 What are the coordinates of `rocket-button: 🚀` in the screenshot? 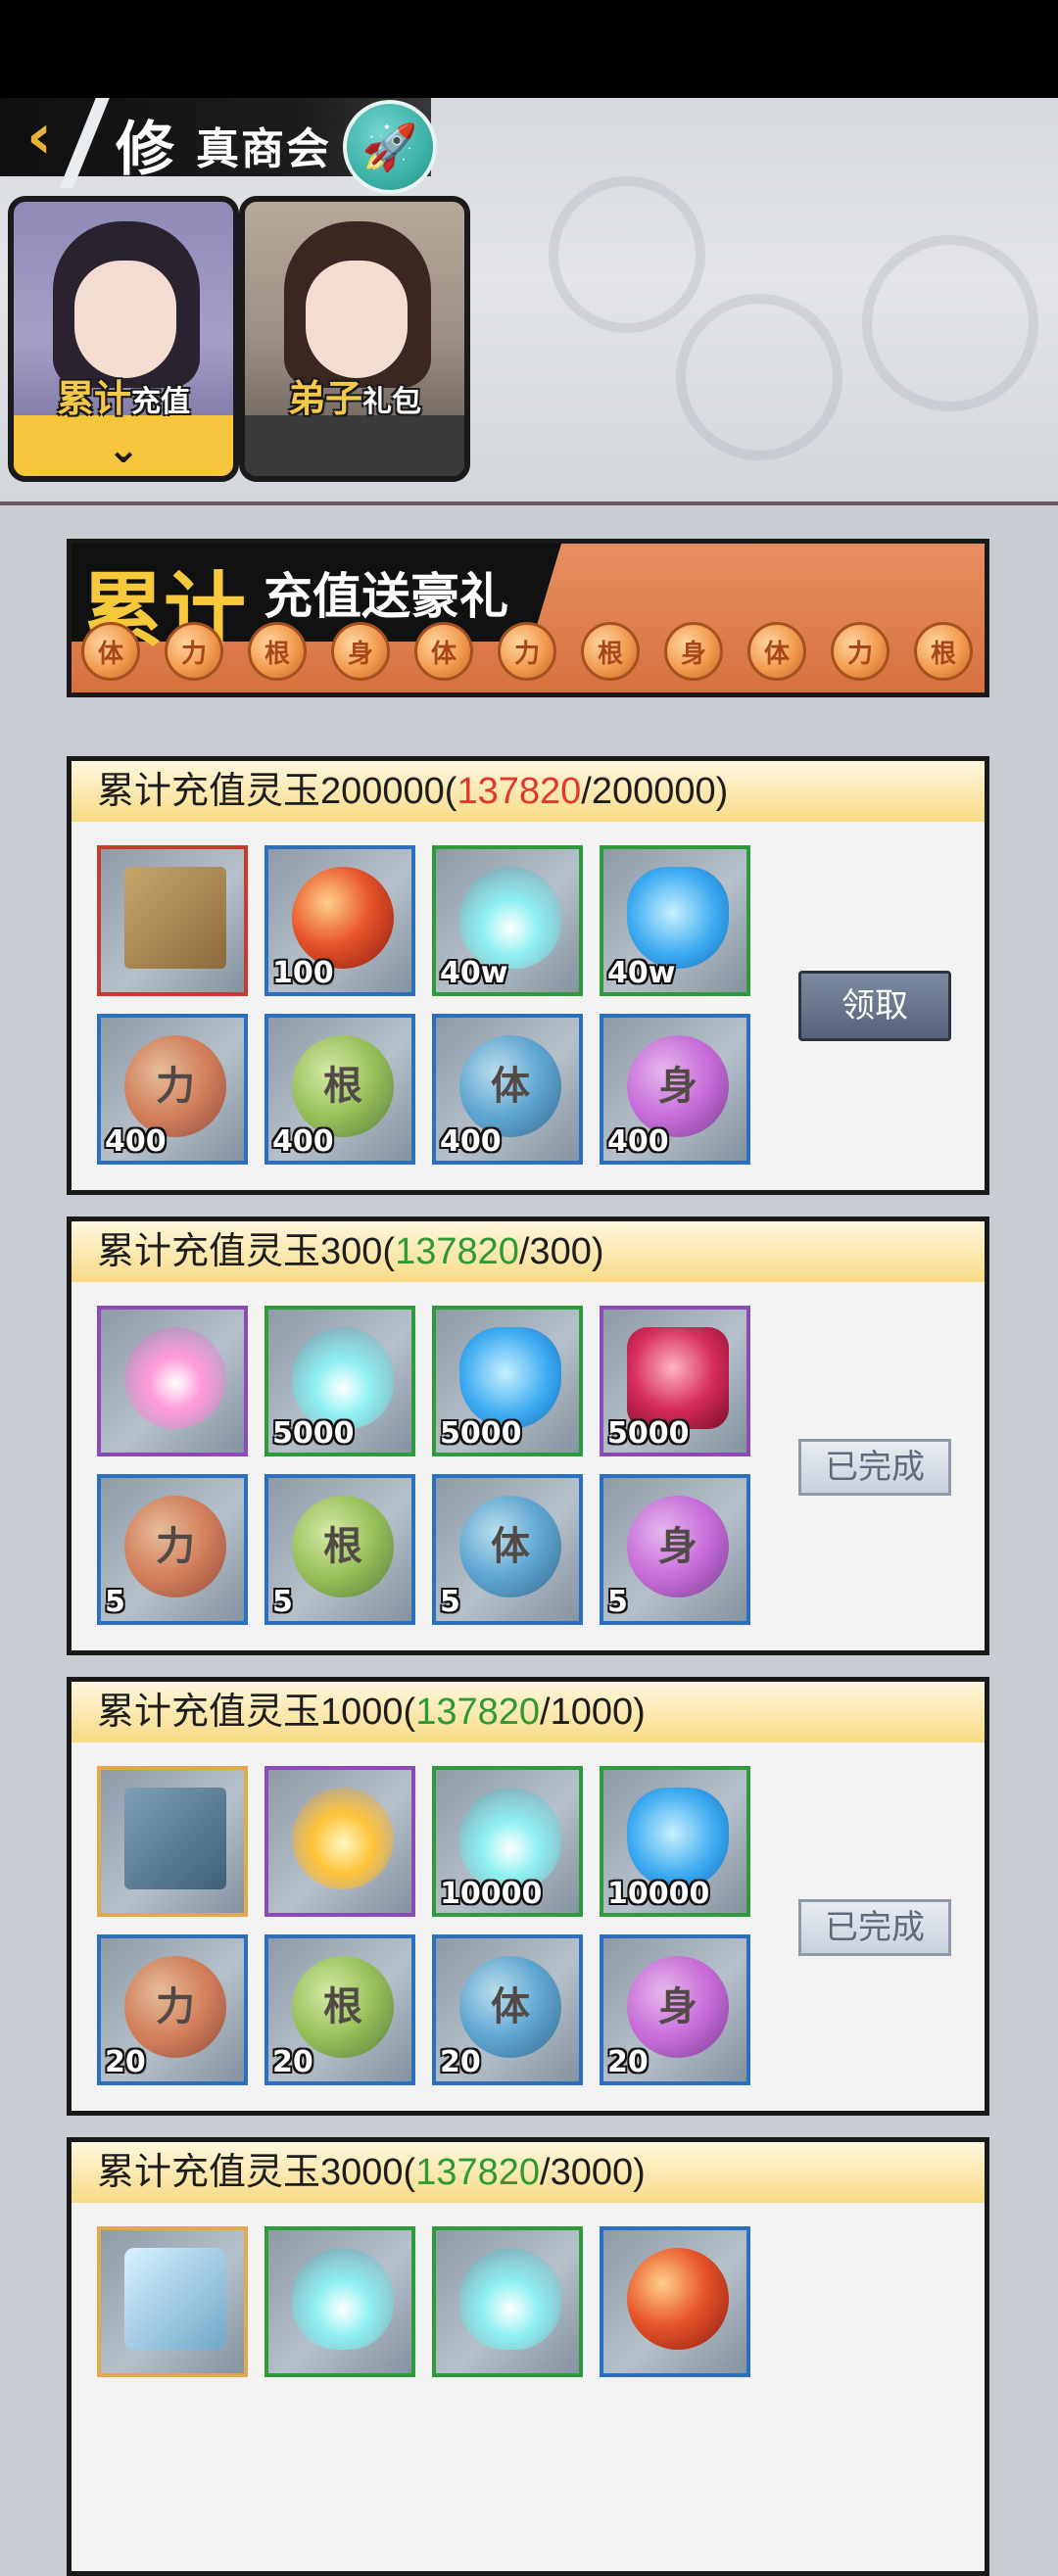 It's located at (390, 147).